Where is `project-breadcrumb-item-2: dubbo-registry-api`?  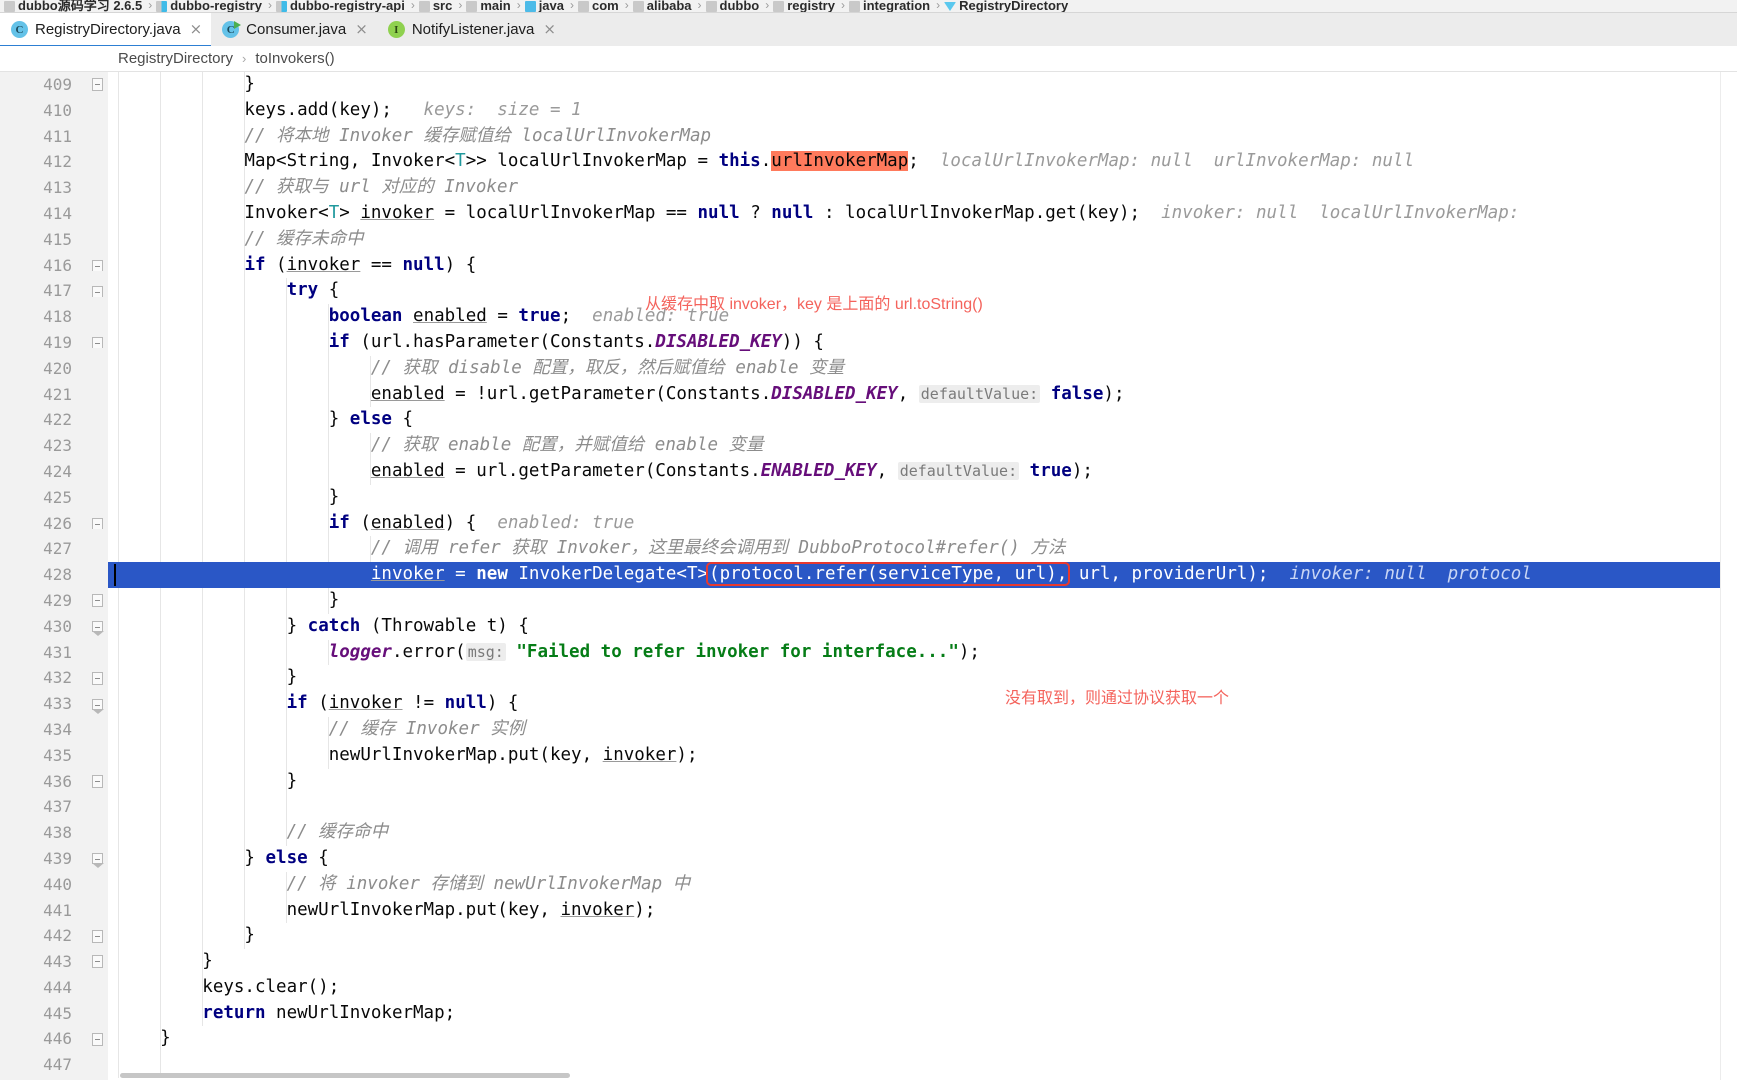 project-breadcrumb-item-2: dubbo-registry-api is located at coordinates (340, 6).